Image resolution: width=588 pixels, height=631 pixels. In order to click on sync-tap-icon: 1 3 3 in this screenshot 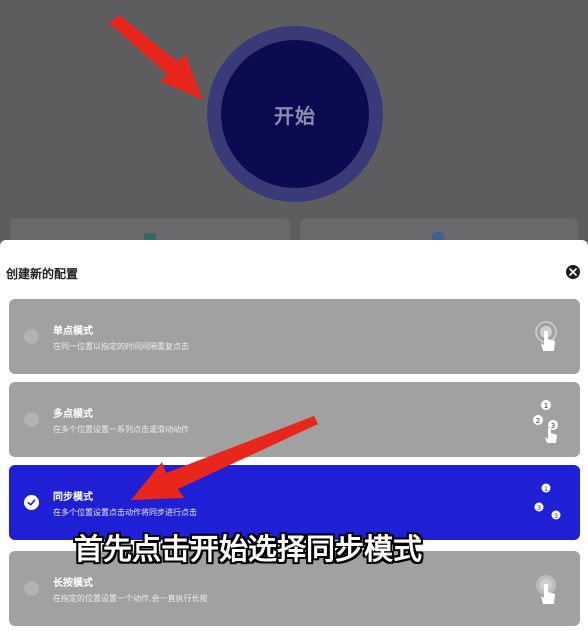, I will do `click(547, 501)`.